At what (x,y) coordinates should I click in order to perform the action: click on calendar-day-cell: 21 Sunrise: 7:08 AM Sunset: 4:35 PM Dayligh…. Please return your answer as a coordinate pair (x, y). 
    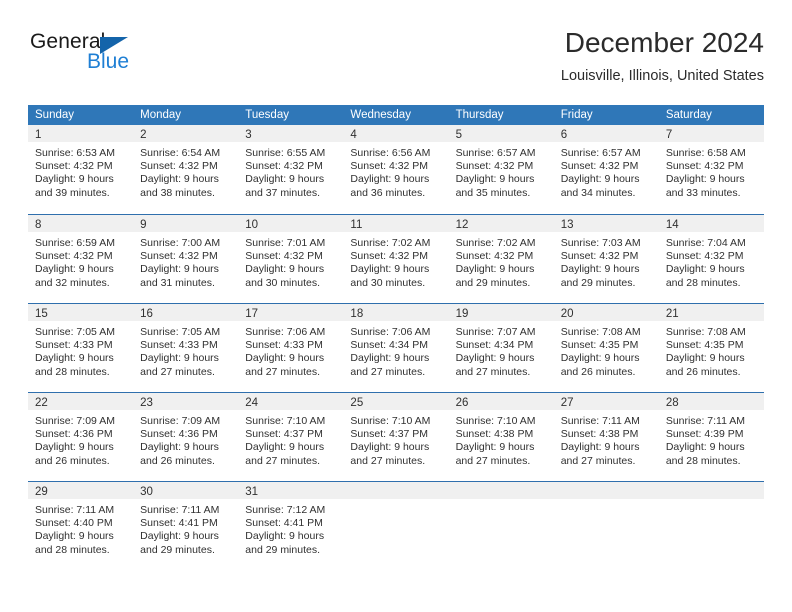
    Looking at the image, I should click on (711, 348).